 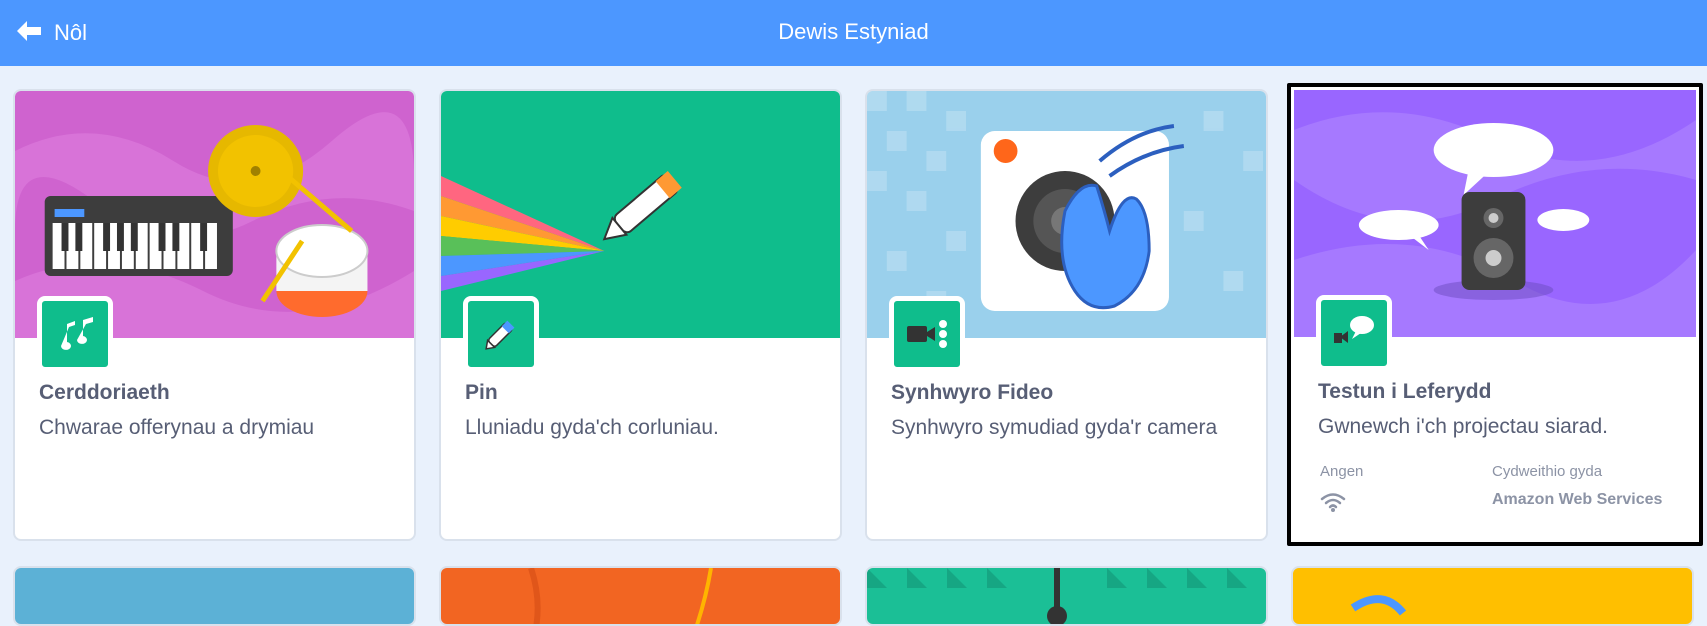 I want to click on card-description: Gwnewch i'ch projectau siarad., so click(x=1463, y=426).